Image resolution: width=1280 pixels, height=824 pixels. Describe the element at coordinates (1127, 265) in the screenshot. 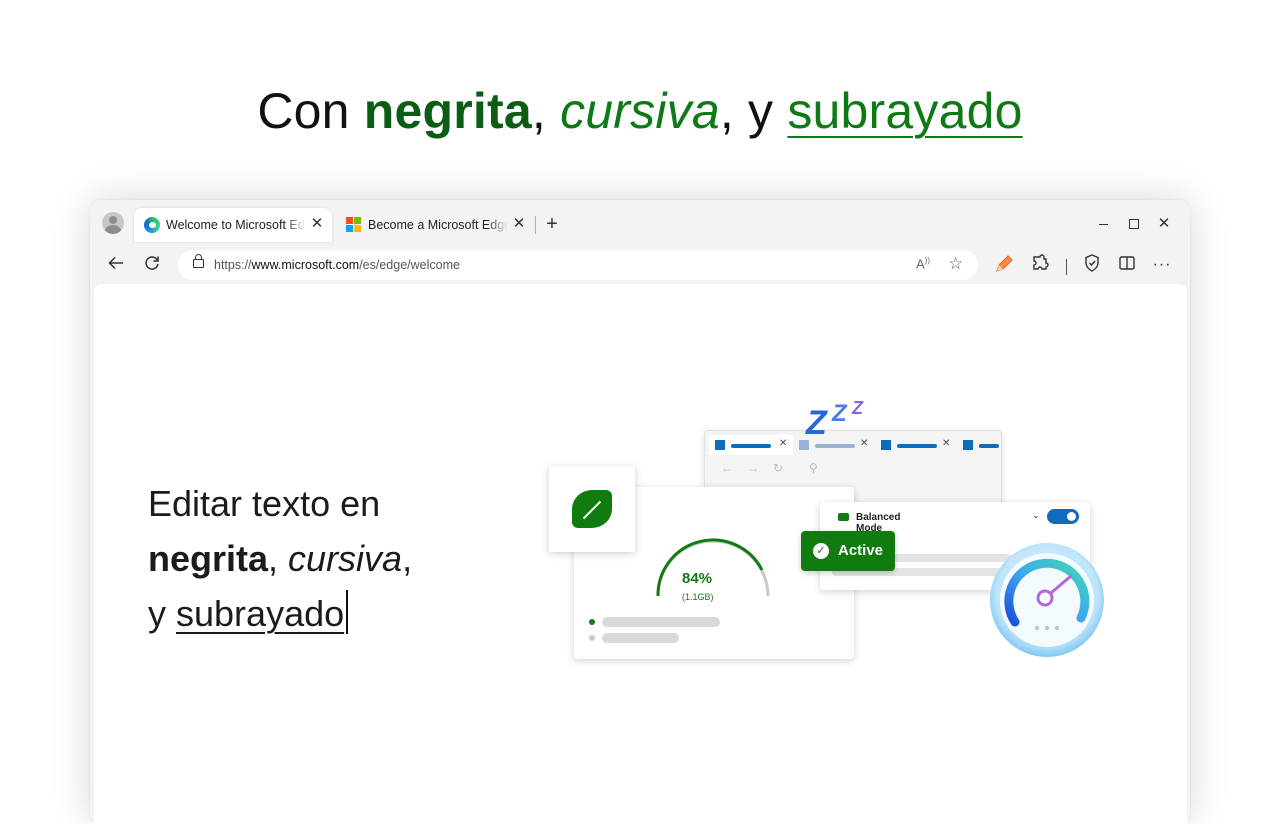

I see `split-screen-icon` at that location.